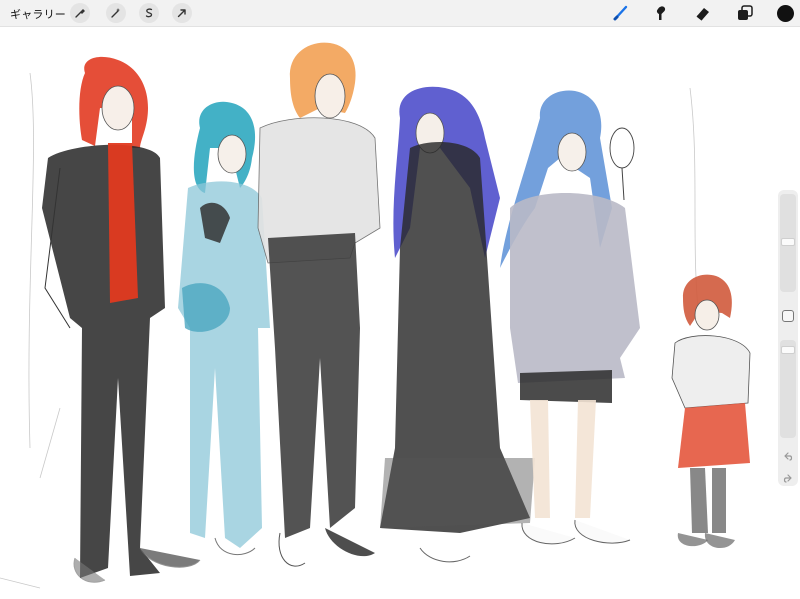 This screenshot has width=800, height=599. What do you see at coordinates (224, 328) in the screenshot?
I see `figure-teal-hair` at bounding box center [224, 328].